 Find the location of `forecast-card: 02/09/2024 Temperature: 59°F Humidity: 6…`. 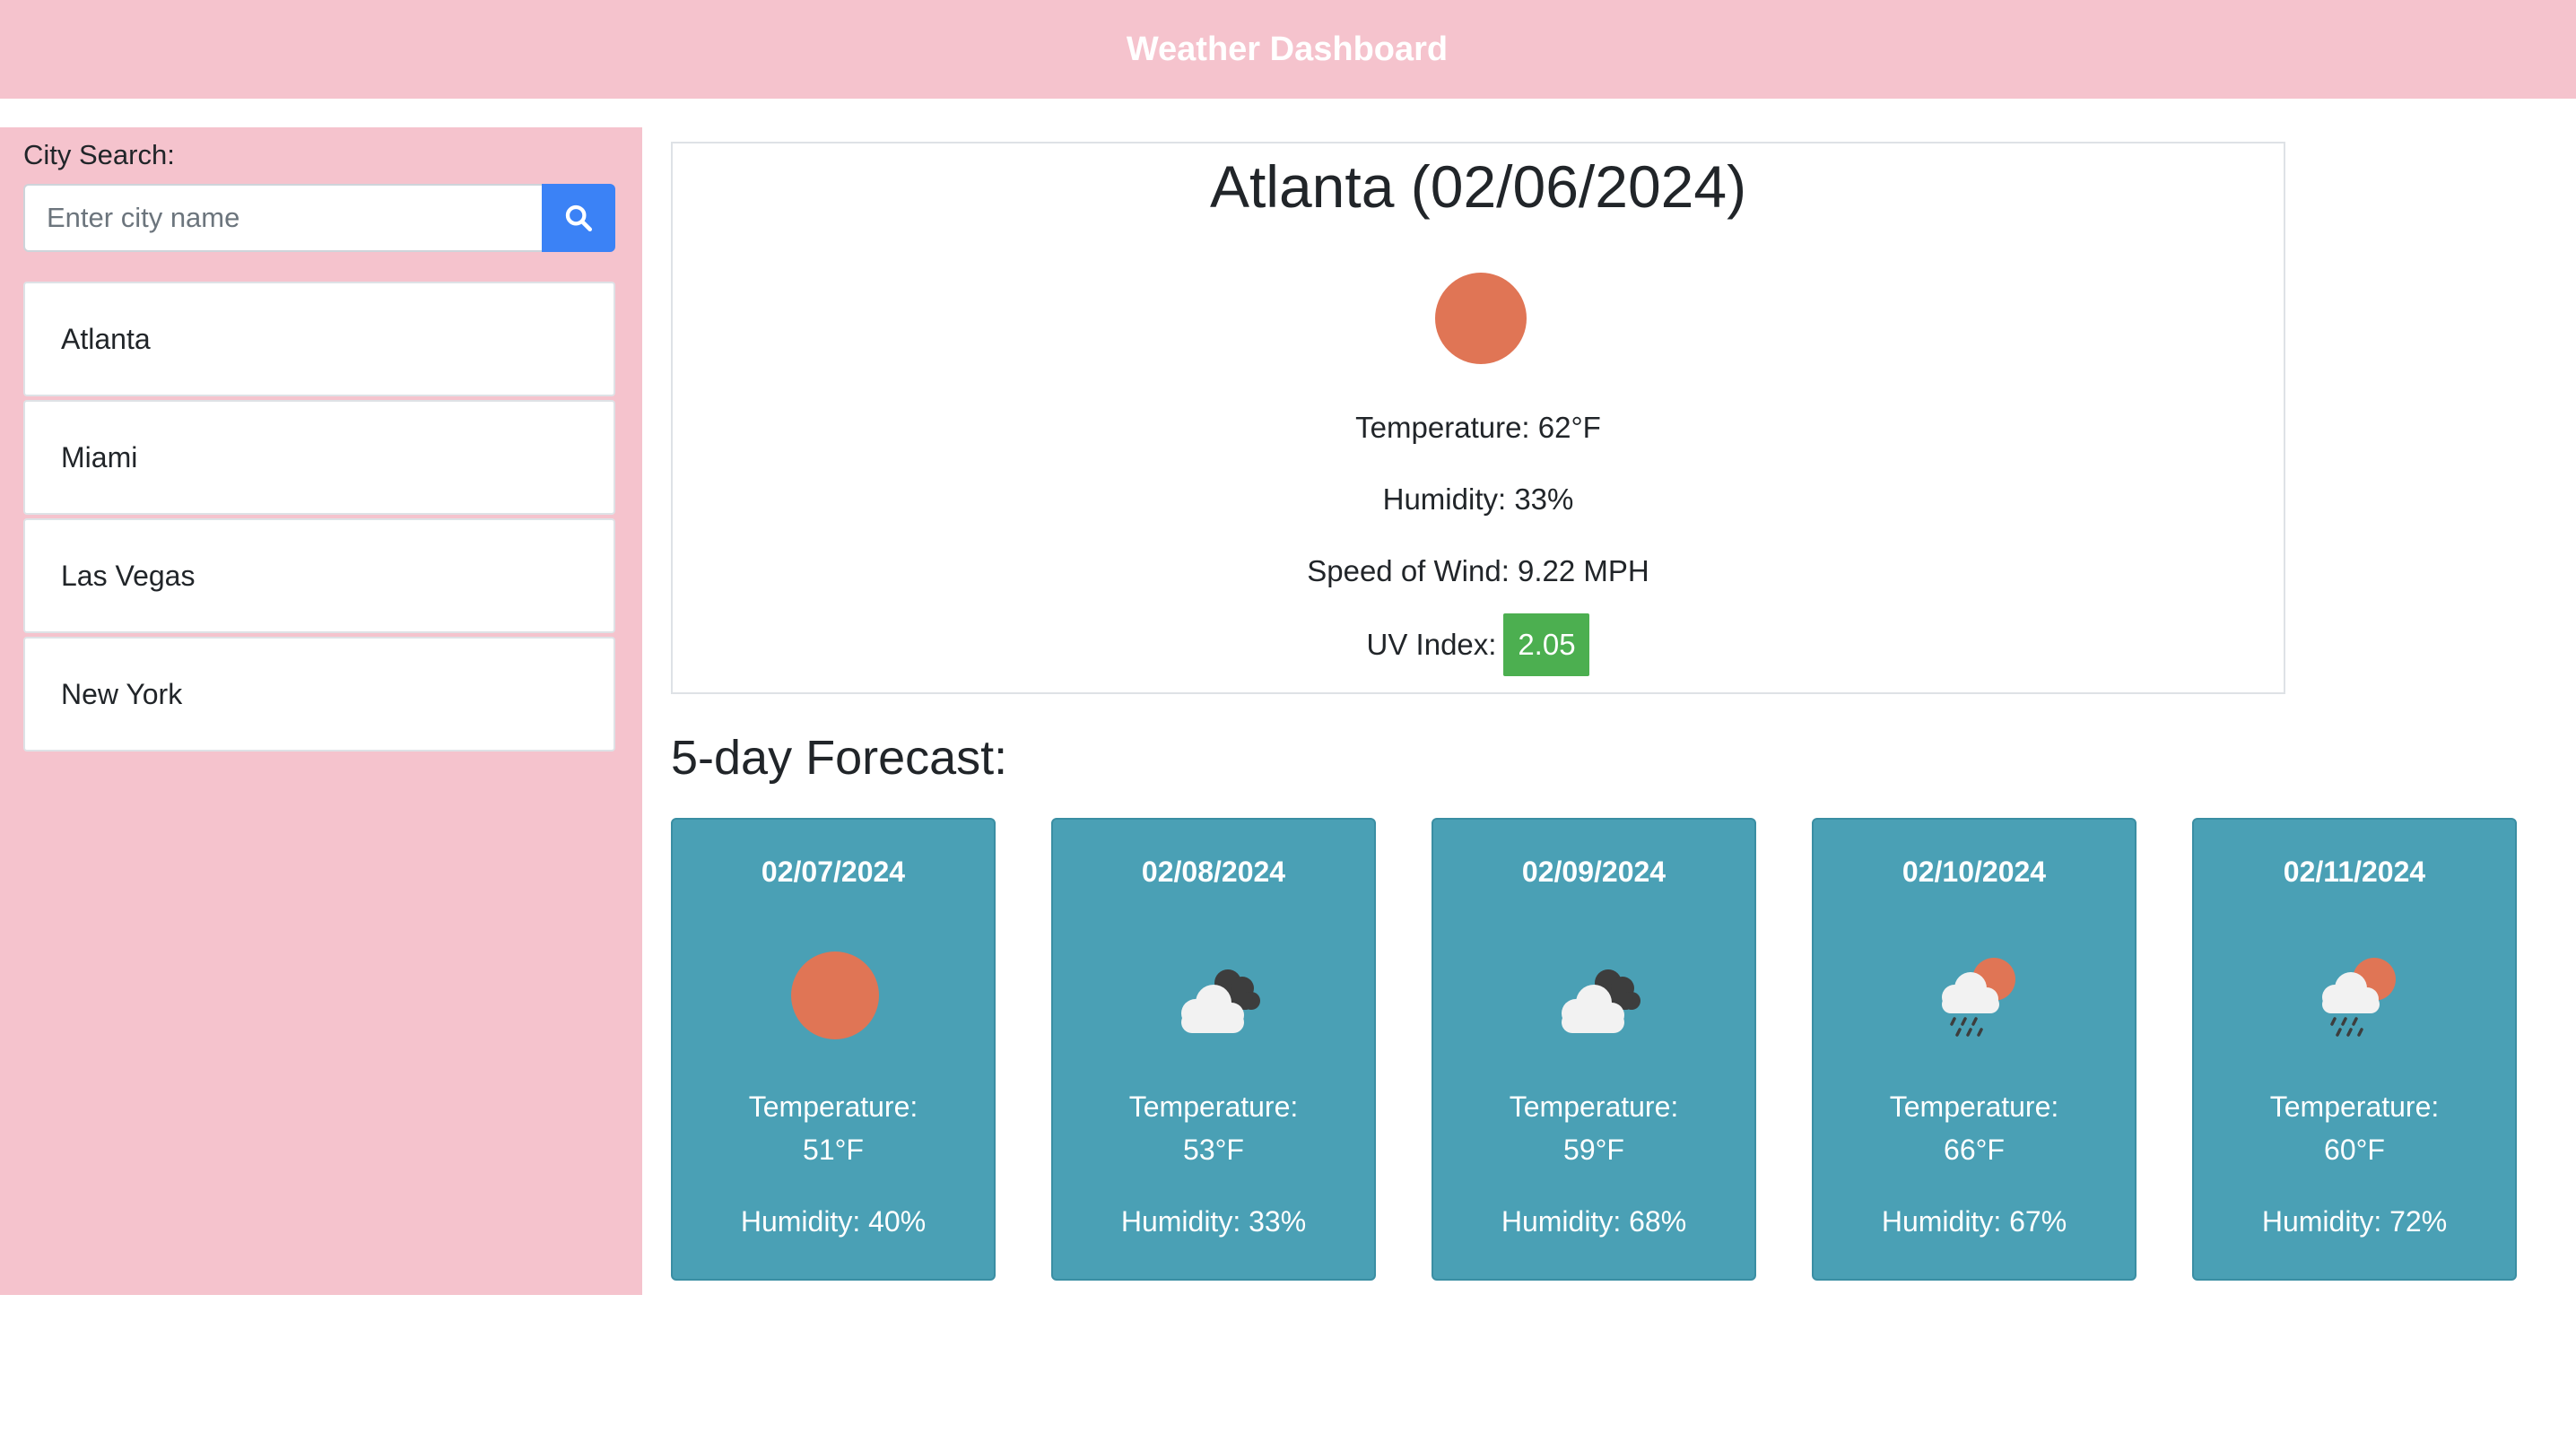

forecast-card: 02/09/2024 Temperature: 59°F Humidity: 6… is located at coordinates (1594, 1049).